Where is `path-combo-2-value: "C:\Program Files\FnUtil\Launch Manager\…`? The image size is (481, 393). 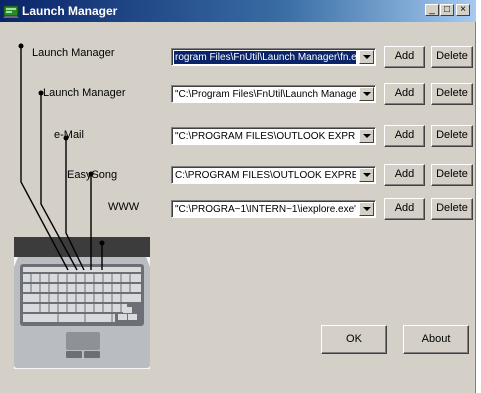 path-combo-2-value: "C:\Program Files\FnUtil\Launch Manager\… is located at coordinates (265, 94).